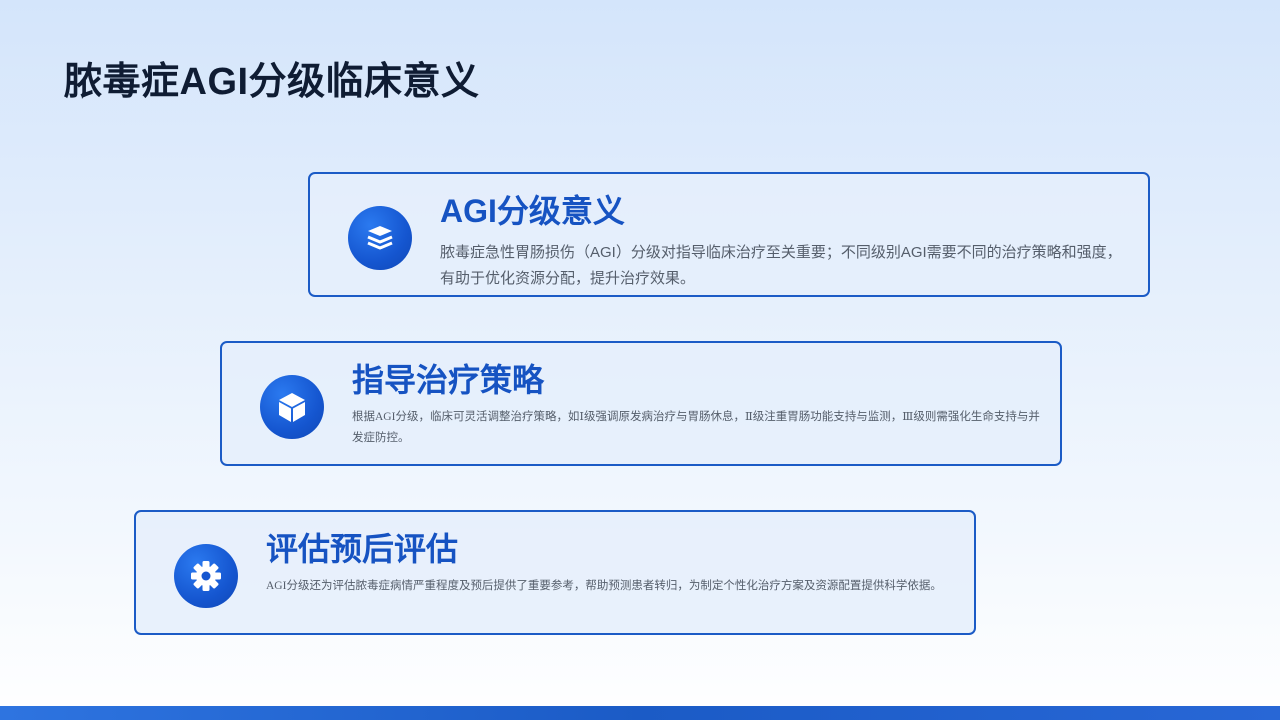 This screenshot has width=1280, height=720. What do you see at coordinates (448, 380) in the screenshot?
I see `card-title: 指导治疗策略` at bounding box center [448, 380].